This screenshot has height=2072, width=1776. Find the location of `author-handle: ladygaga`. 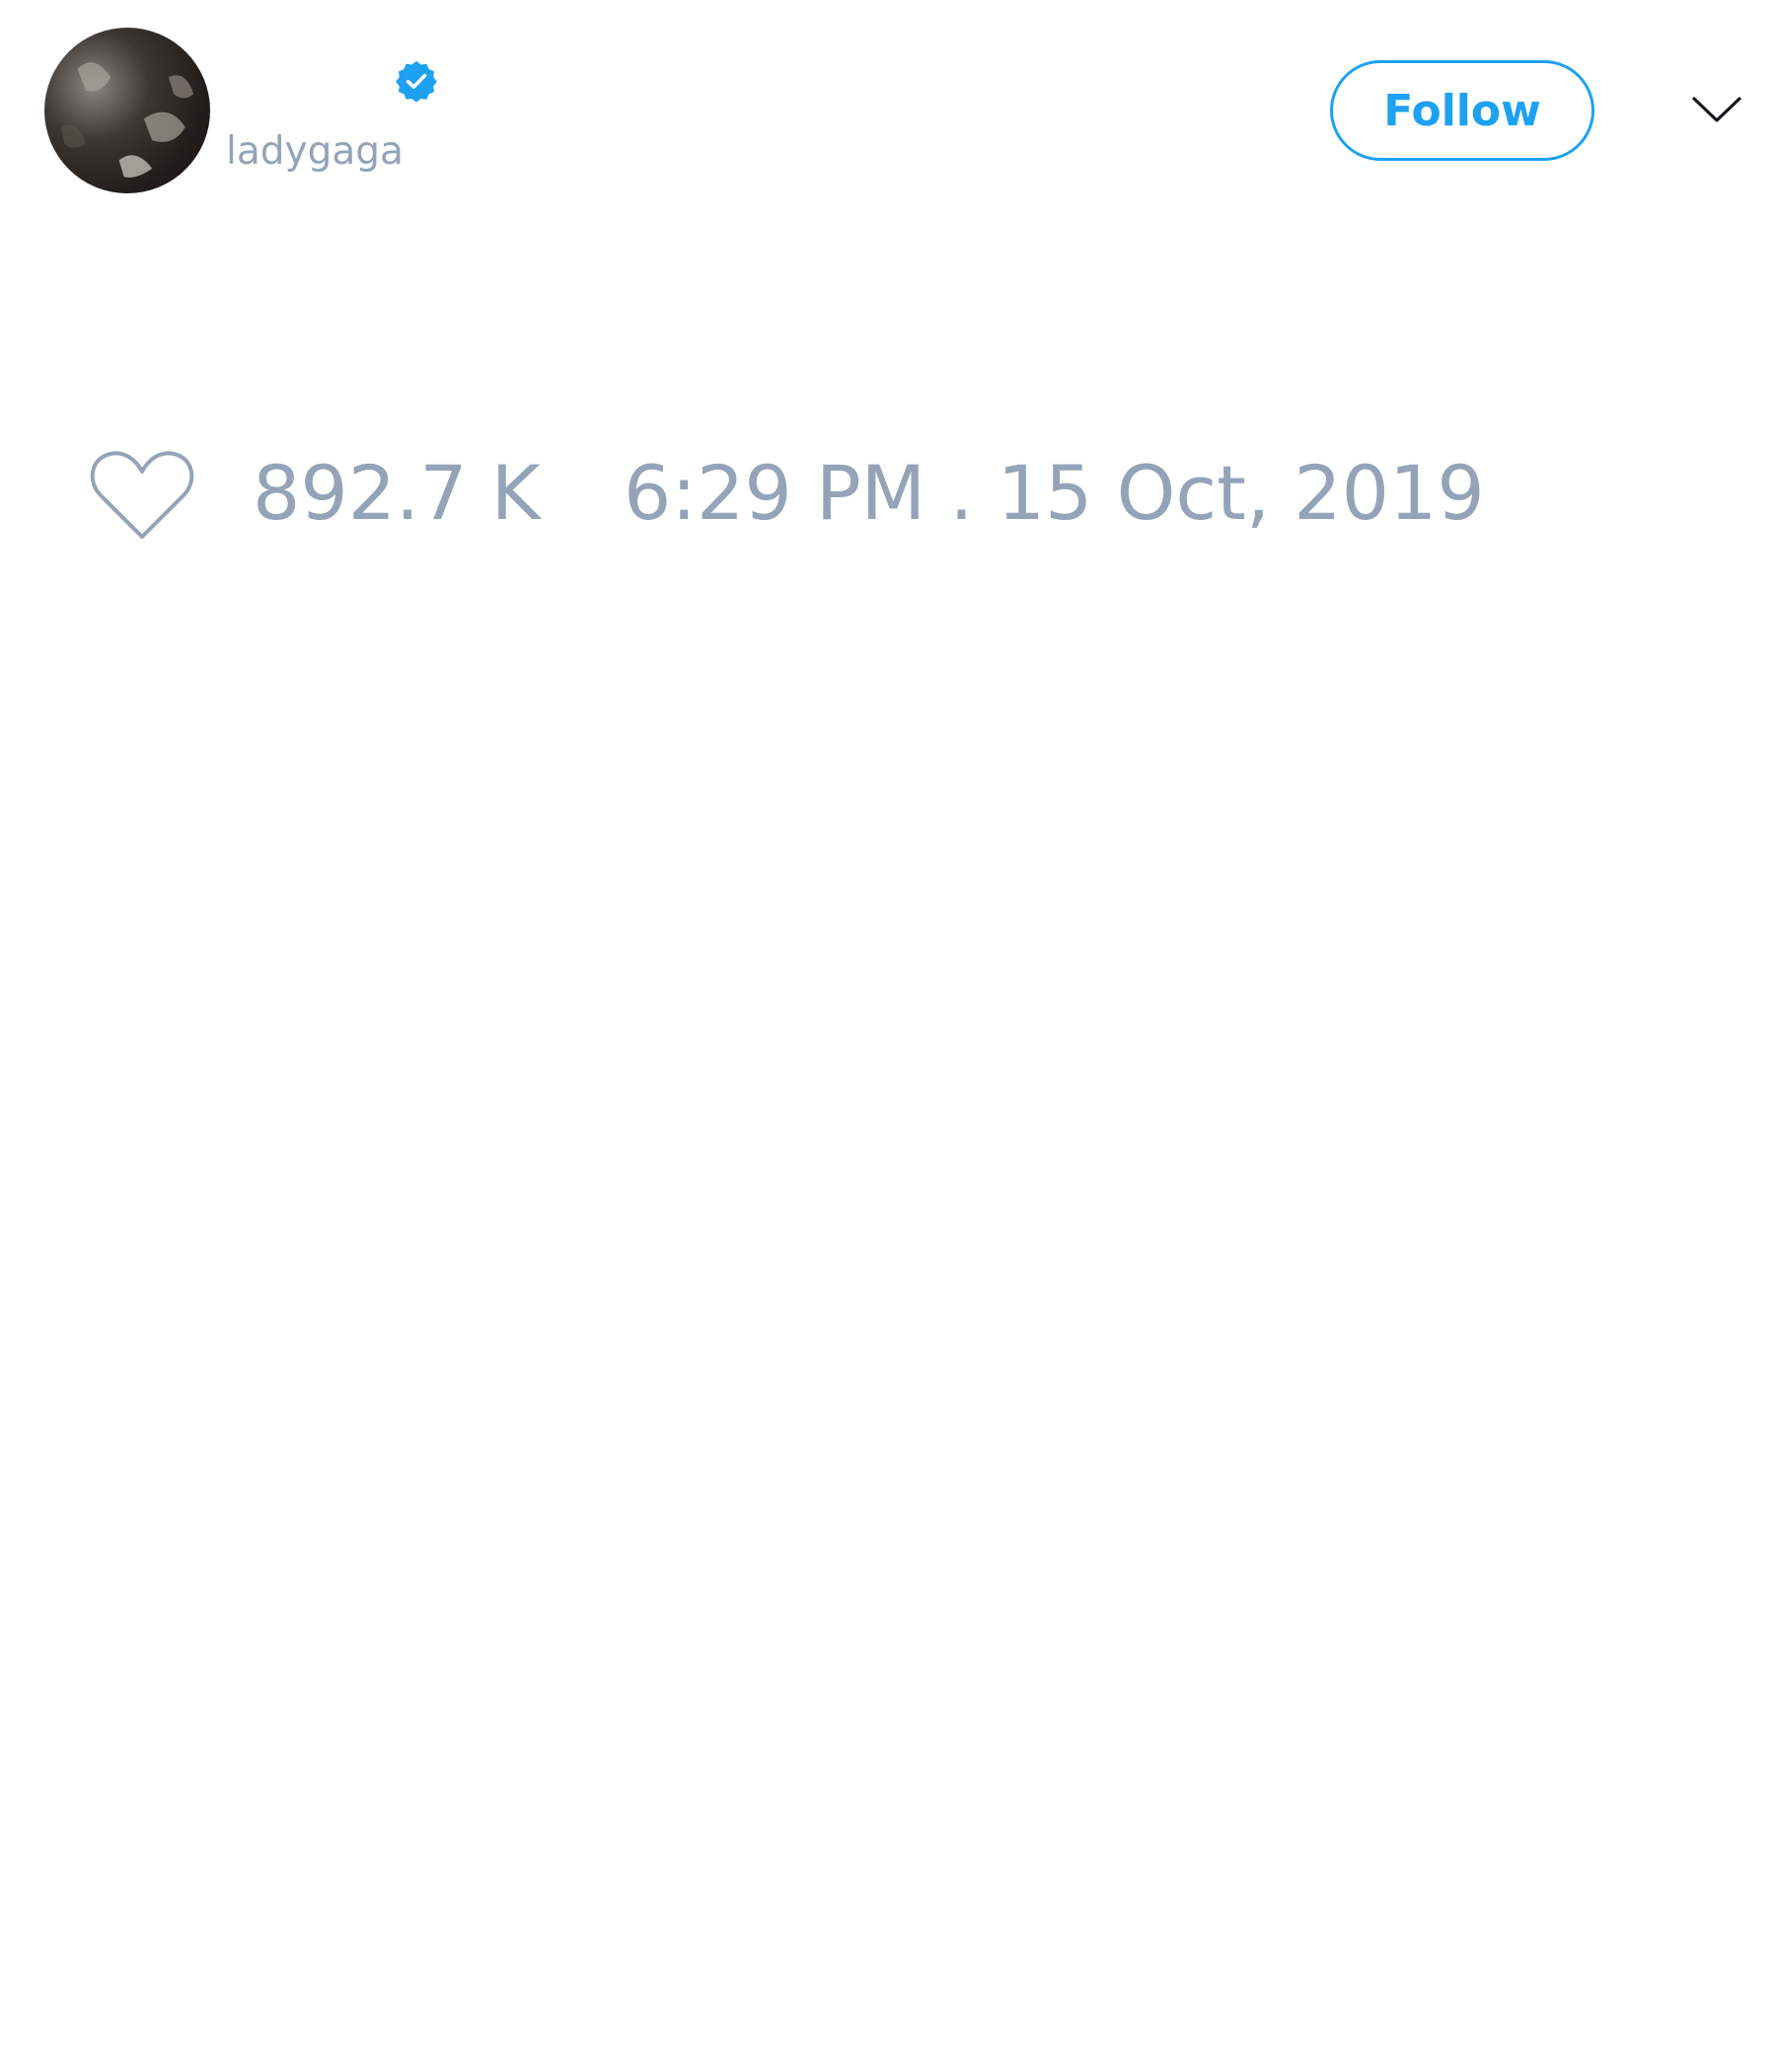

author-handle: ladygaga is located at coordinates (315, 152).